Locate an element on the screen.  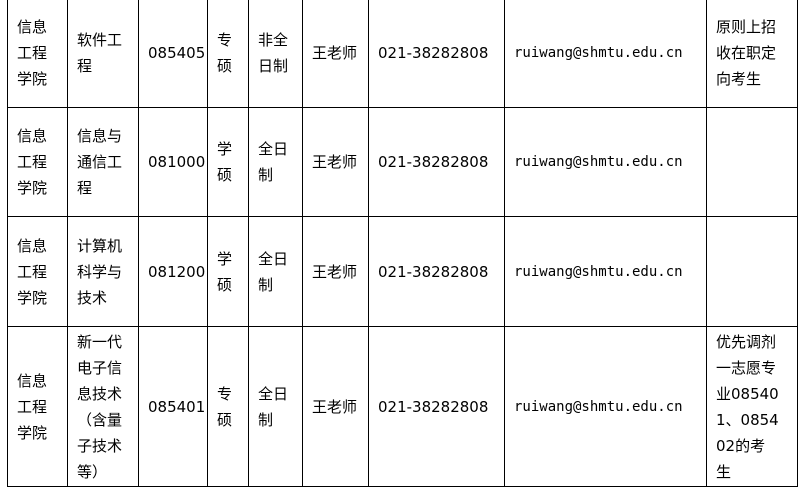
major-code-cell: 085405 is located at coordinates (173, 54).